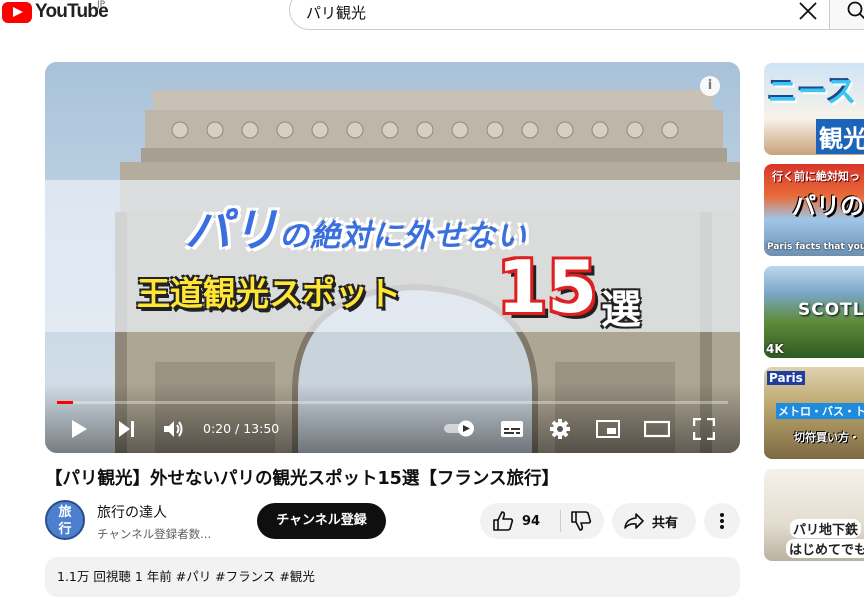 This screenshot has width=864, height=597. Describe the element at coordinates (547, 287) in the screenshot. I see `thumbnail-number: 15` at that location.